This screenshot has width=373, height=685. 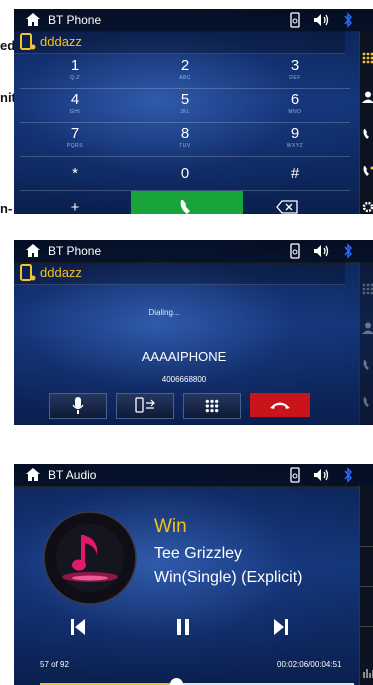 I want to click on equalizer-icon, so click(x=367, y=672).